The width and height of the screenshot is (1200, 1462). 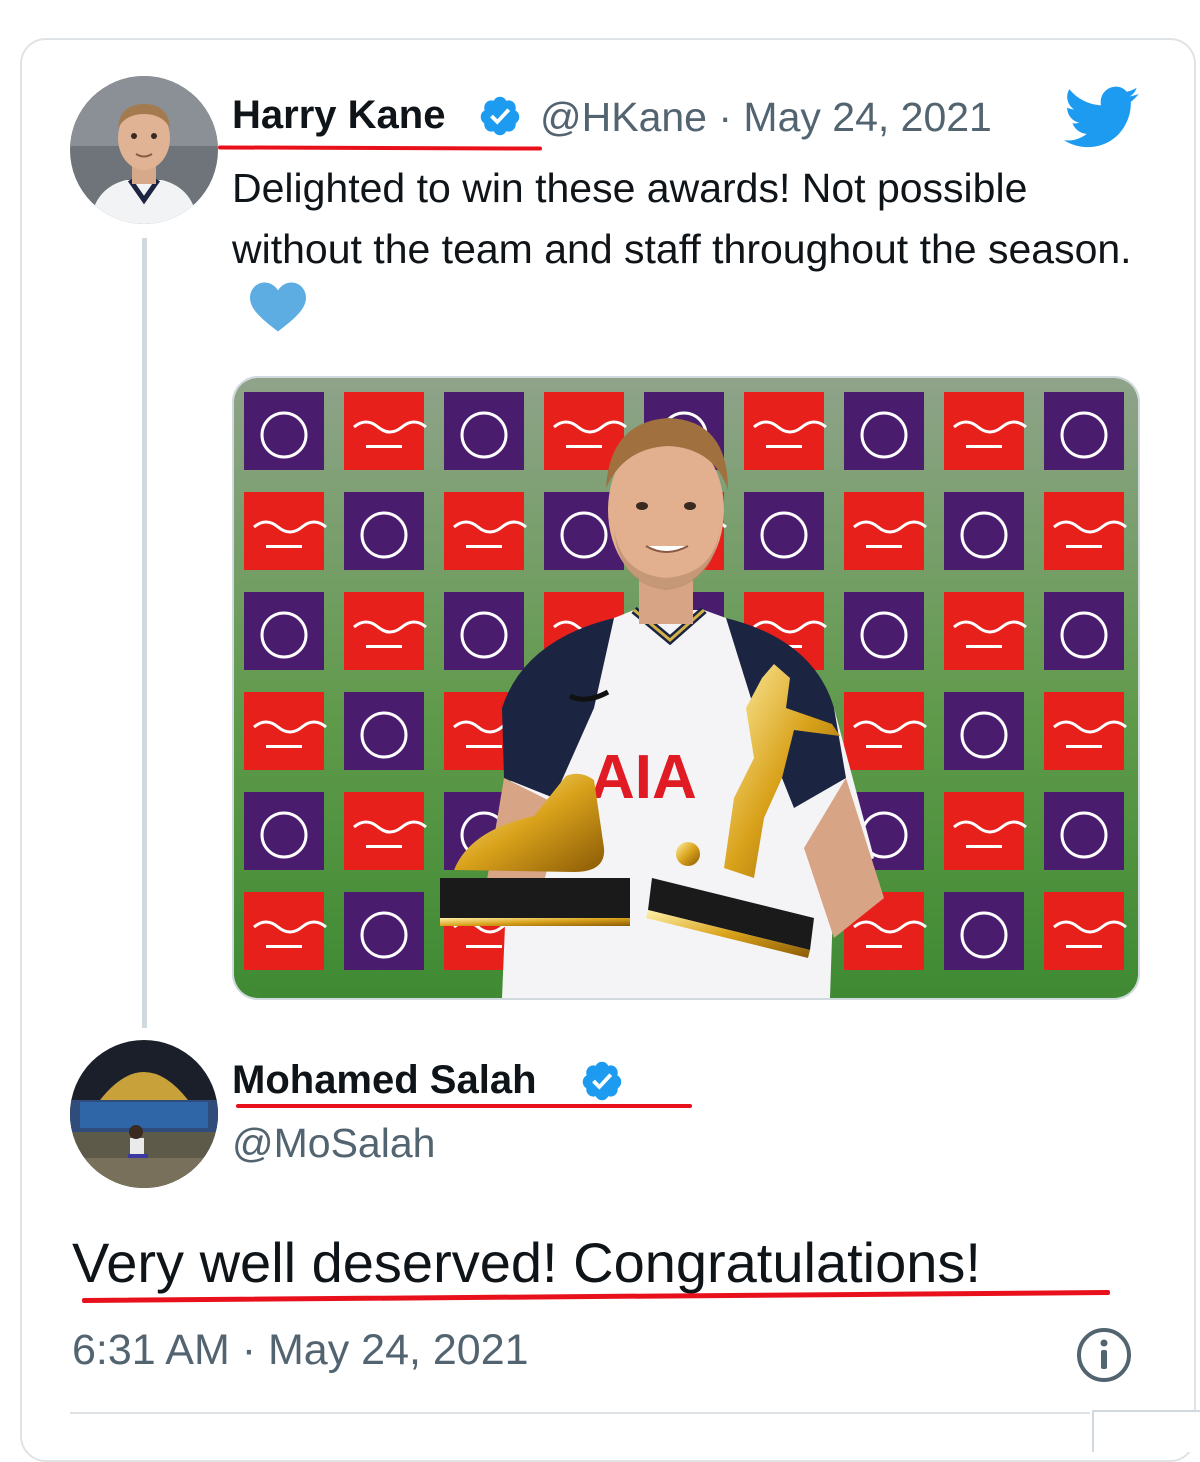 What do you see at coordinates (144, 1114) in the screenshot?
I see `reply-author-avatar` at bounding box center [144, 1114].